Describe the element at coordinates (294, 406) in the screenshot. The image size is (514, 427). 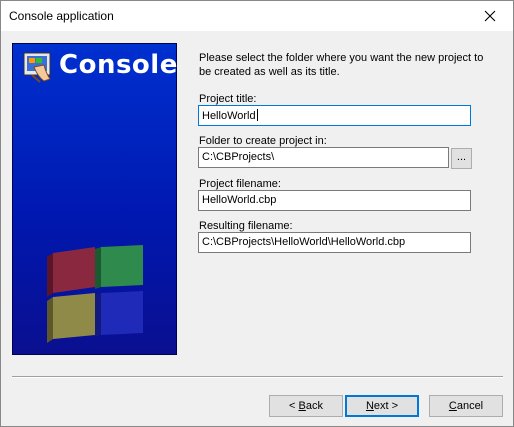
I see `back-button-arrow: <` at that location.